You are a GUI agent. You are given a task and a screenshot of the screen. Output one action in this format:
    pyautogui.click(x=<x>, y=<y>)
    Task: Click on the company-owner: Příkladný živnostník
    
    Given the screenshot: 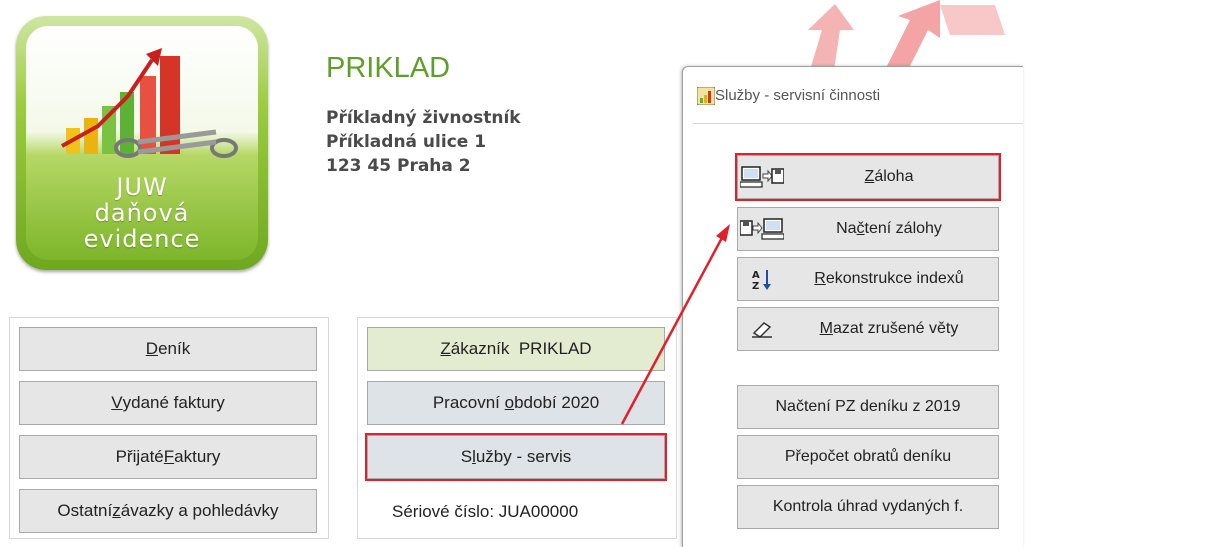 What is the action you would take?
    pyautogui.click(x=423, y=118)
    